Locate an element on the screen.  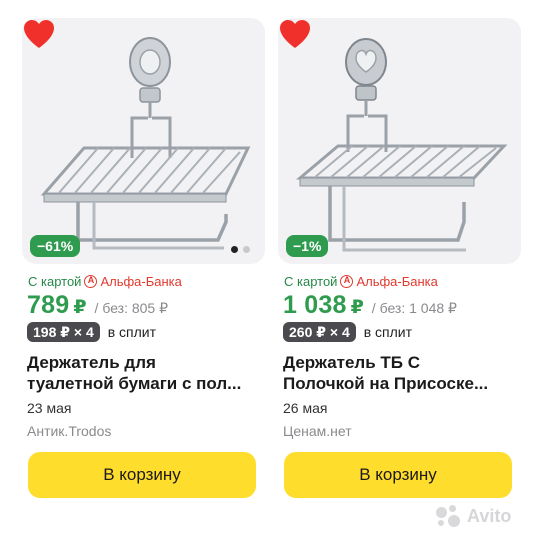
price-row: 789 ₽ / без: 805 ₽ is located at coordinates (97, 305).